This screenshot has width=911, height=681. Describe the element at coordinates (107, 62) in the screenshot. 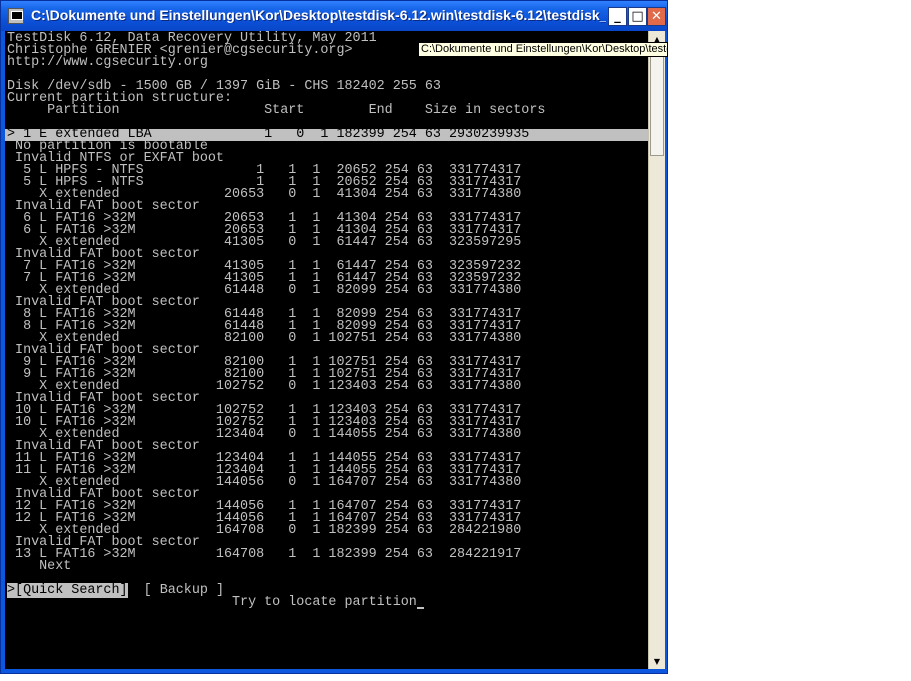

I see `header-line: http://www.cgsecurity.org` at that location.